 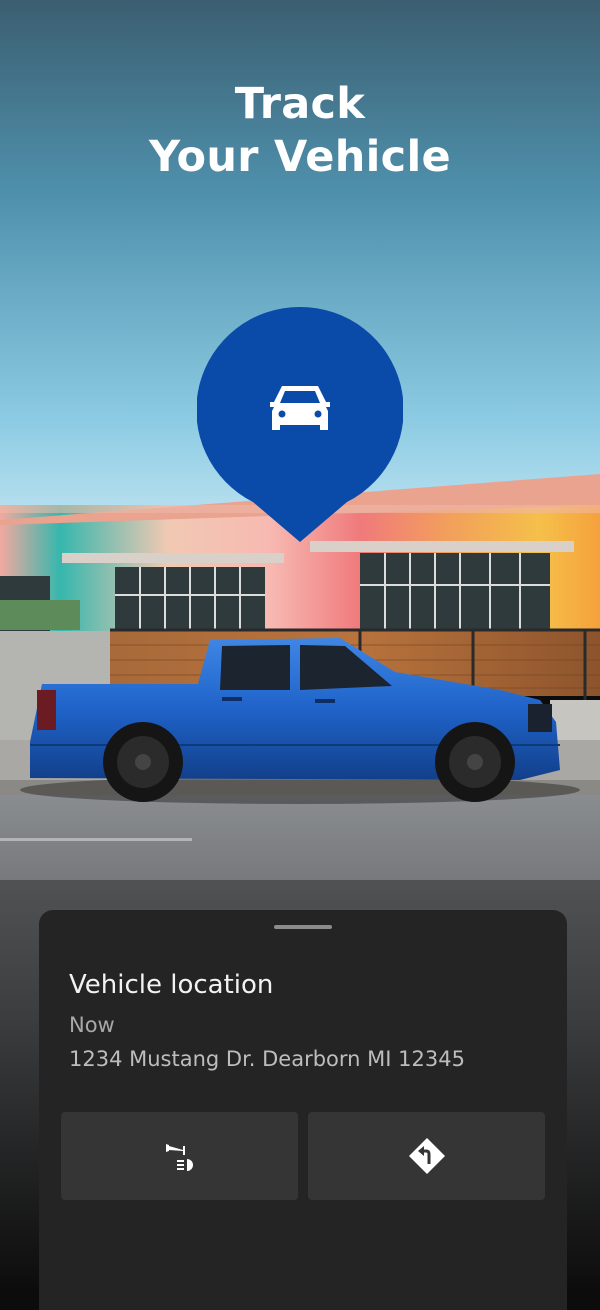 I want to click on title-line-1: Track, so click(x=300, y=104).